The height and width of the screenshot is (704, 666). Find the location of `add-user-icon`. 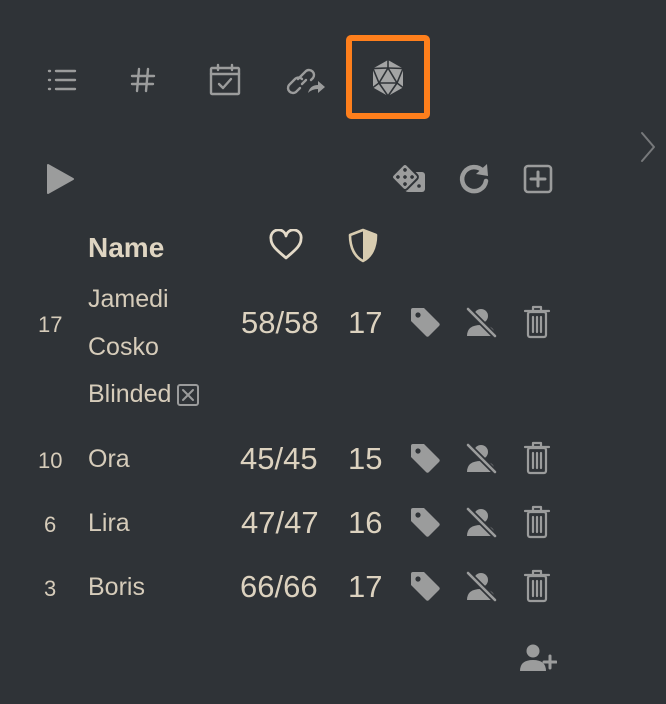

add-user-icon is located at coordinates (538, 657).